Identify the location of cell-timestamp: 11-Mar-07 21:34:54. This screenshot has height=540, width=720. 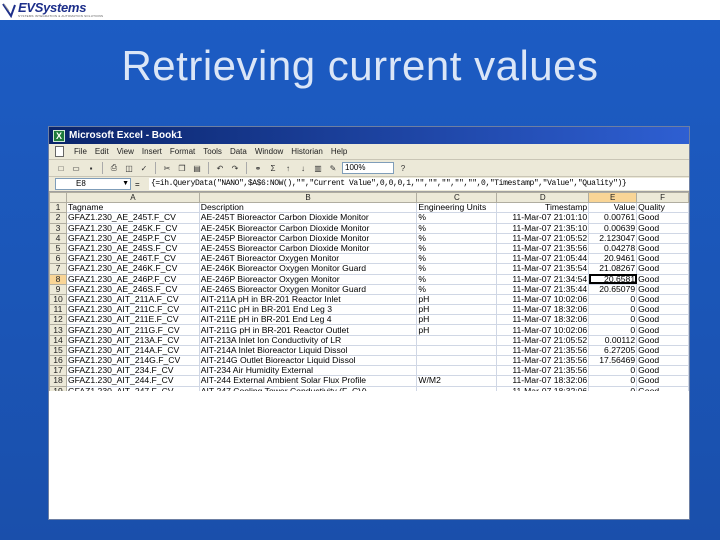
(543, 279).